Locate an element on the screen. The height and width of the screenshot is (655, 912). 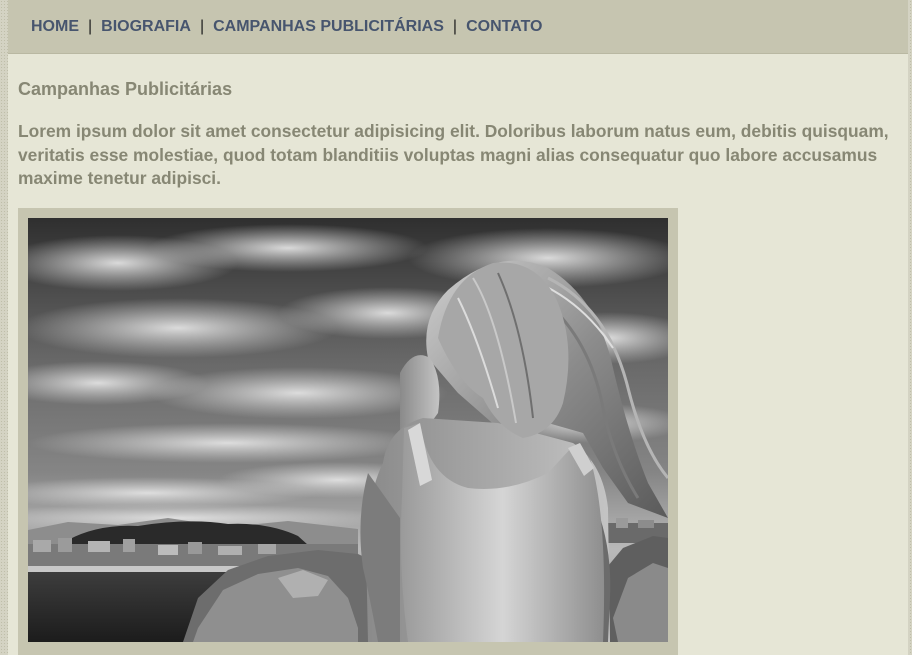
nav-link-contato: CONTATO is located at coordinates (504, 27).